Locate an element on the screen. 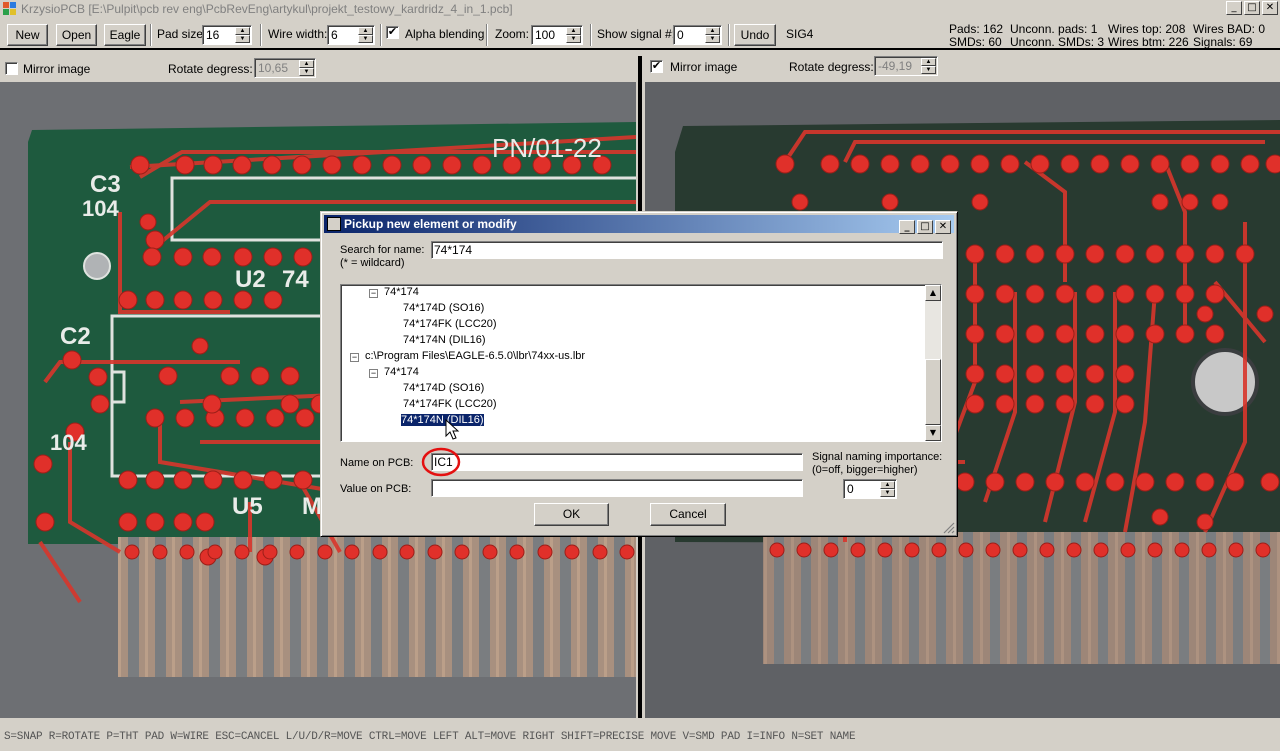 The height and width of the screenshot is (751, 1280). scroll-up-icon: ▲ is located at coordinates (933, 293).